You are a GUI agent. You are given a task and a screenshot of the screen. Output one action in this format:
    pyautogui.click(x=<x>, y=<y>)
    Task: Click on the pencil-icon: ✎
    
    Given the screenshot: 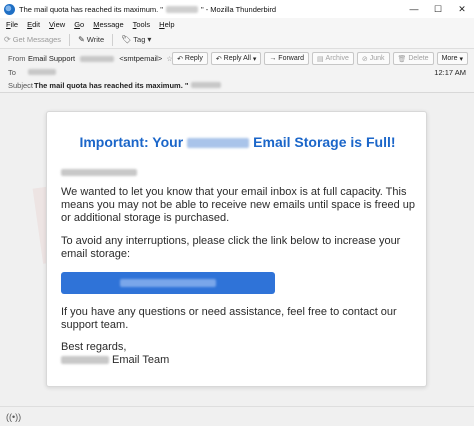 What is the action you would take?
    pyautogui.click(x=81, y=39)
    